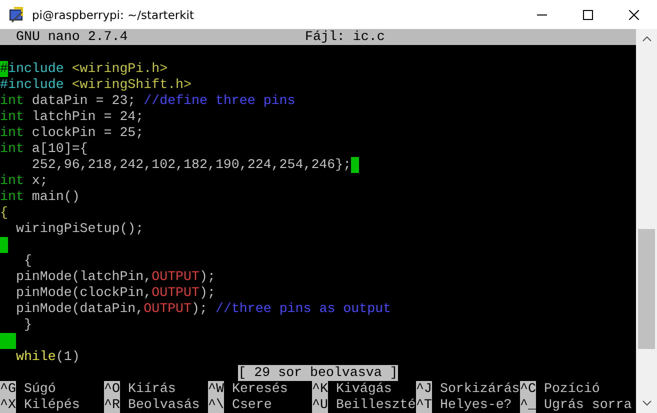 Image resolution: width=657 pixels, height=413 pixels. Describe the element at coordinates (424, 389) in the screenshot. I see `shortcut-key: ^J` at that location.